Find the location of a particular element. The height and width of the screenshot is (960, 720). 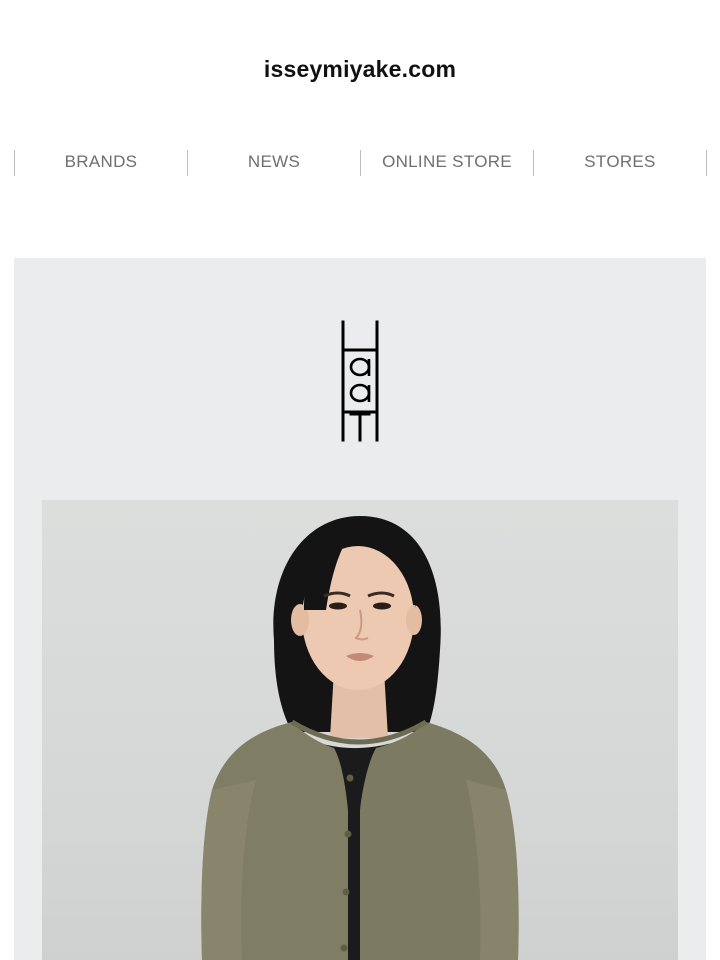

haat-brand-logo is located at coordinates (360, 381).